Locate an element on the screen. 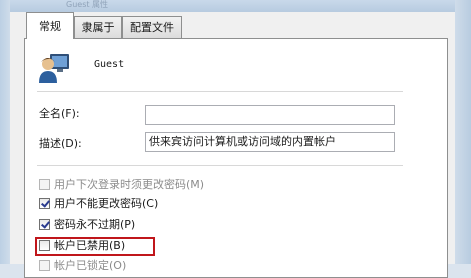  tab-member-of: 隶属于 is located at coordinates (98, 27).